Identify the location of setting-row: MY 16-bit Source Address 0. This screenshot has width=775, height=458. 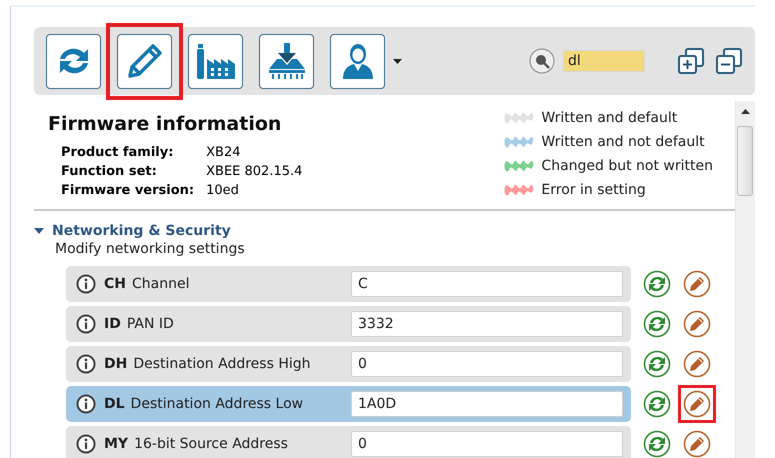
(348, 442).